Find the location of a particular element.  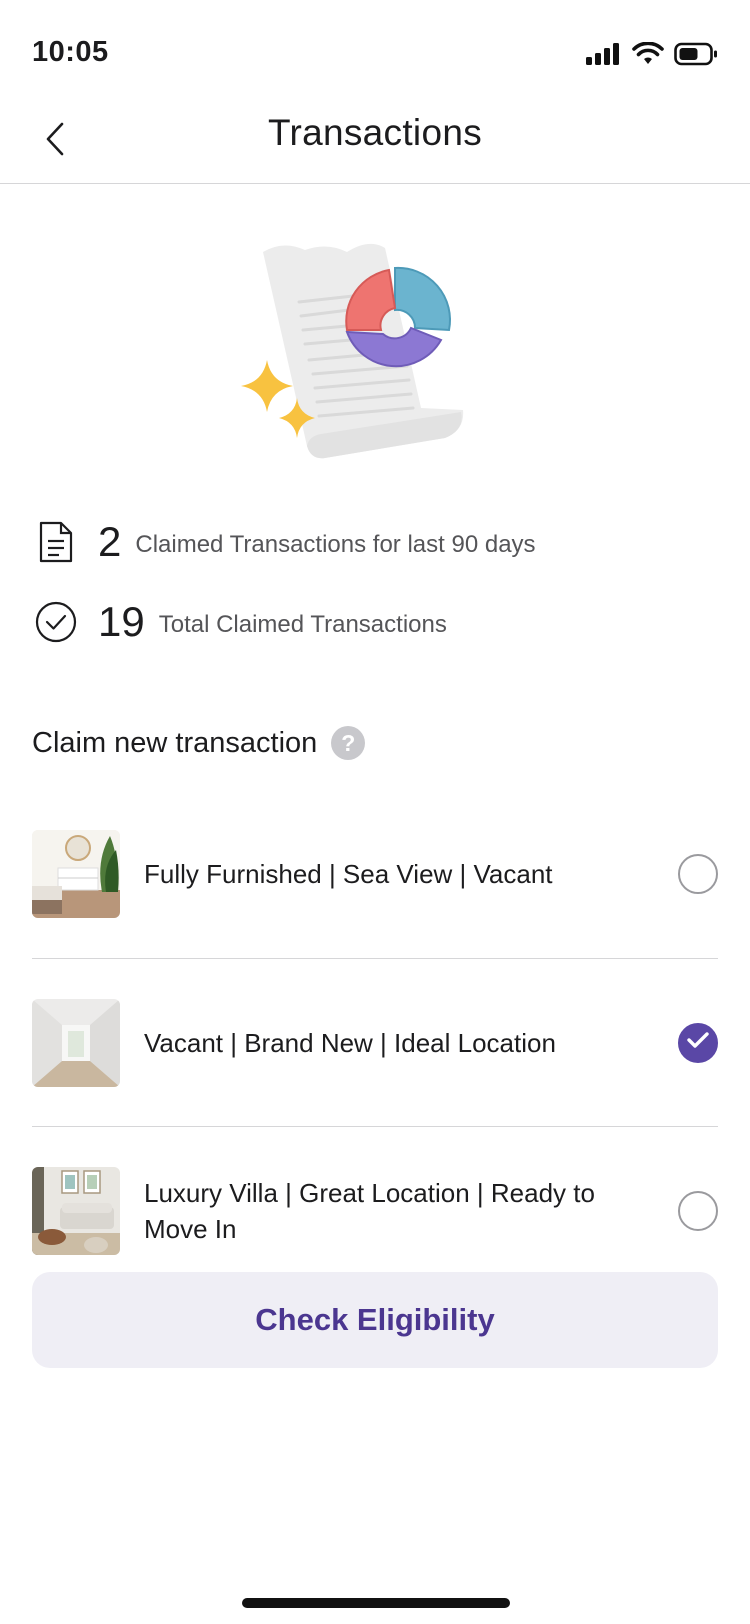

section-title-text: Claim new transaction is located at coordinates (175, 742).